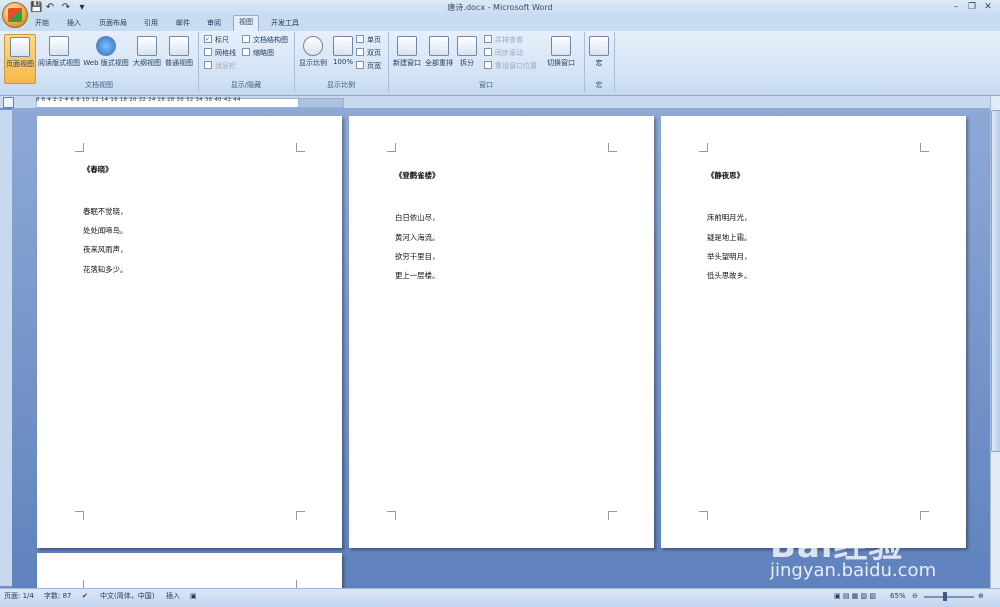  Describe the element at coordinates (343, 58) in the screenshot. I see `zoom-100-button: 100%` at that location.